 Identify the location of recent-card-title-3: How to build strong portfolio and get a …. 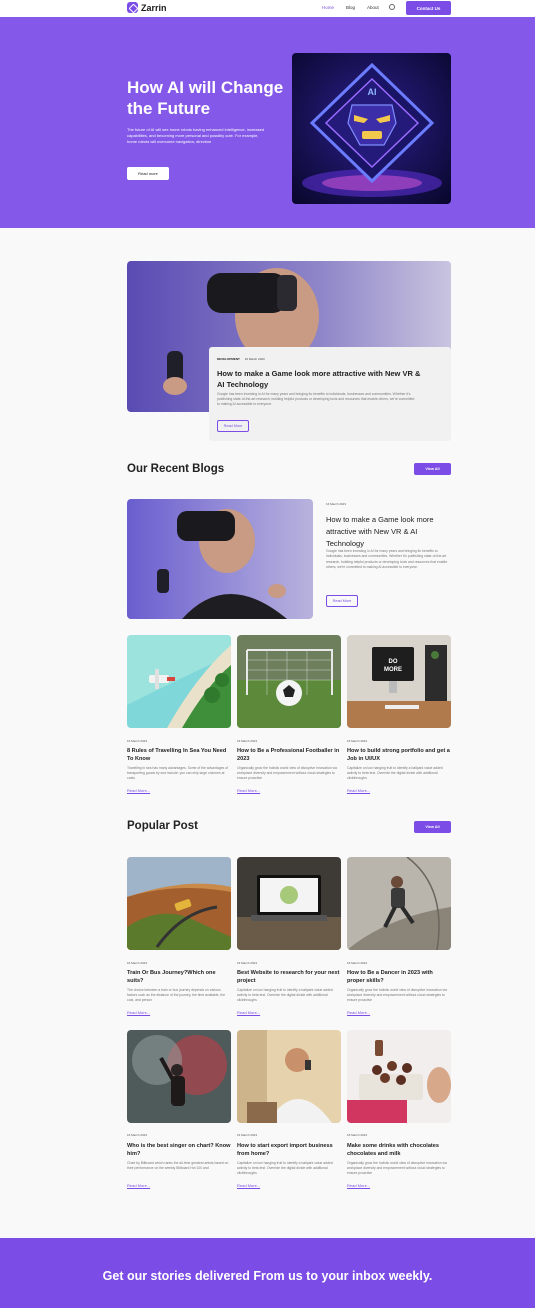
(399, 755).